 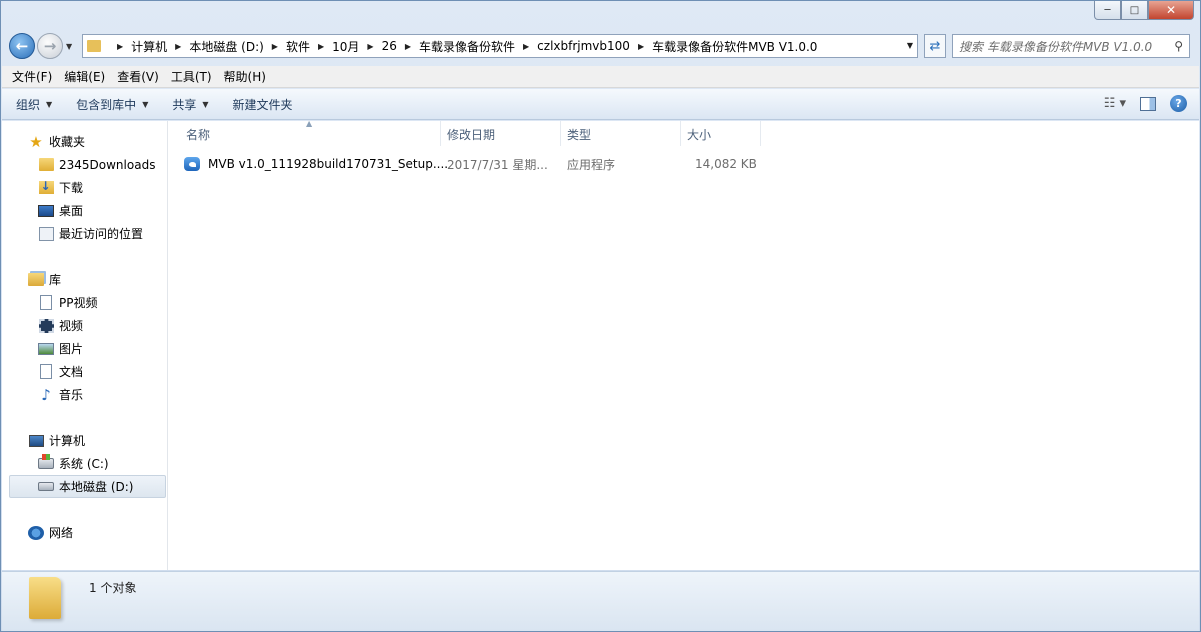 I want to click on organize-button: 组织 ▼, so click(x=34, y=104).